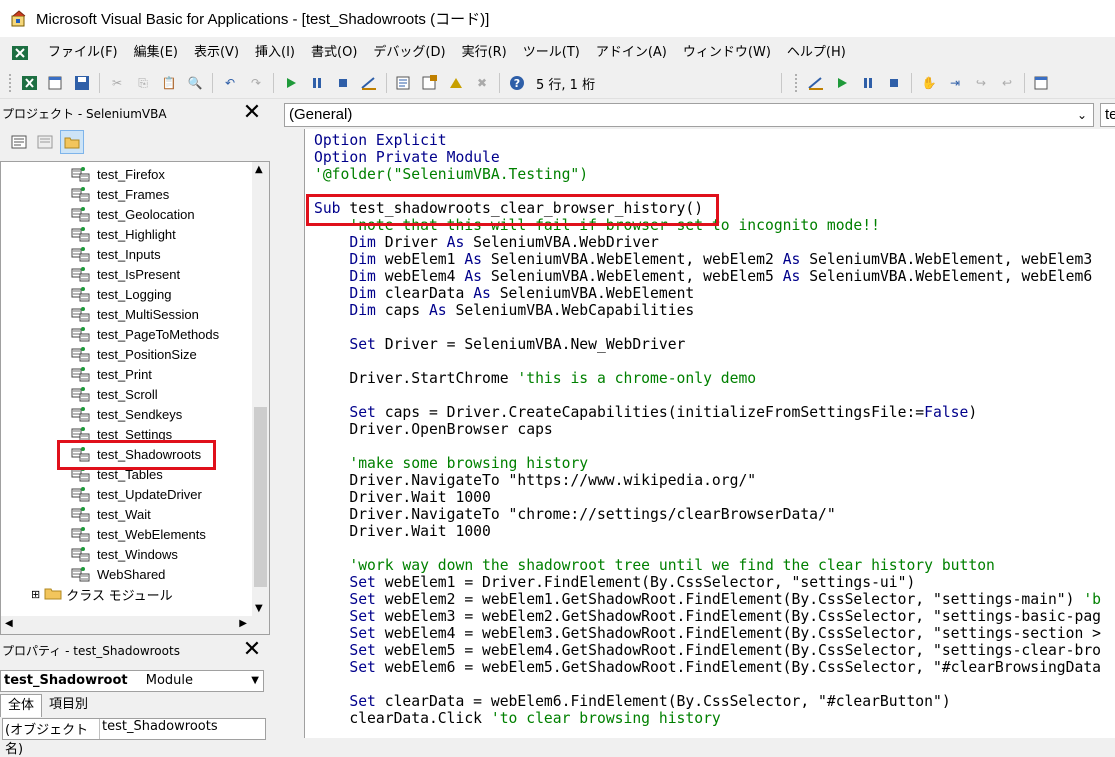 Image resolution: width=1115 pixels, height=757 pixels. I want to click on margin-indicator-bar, so click(290, 433).